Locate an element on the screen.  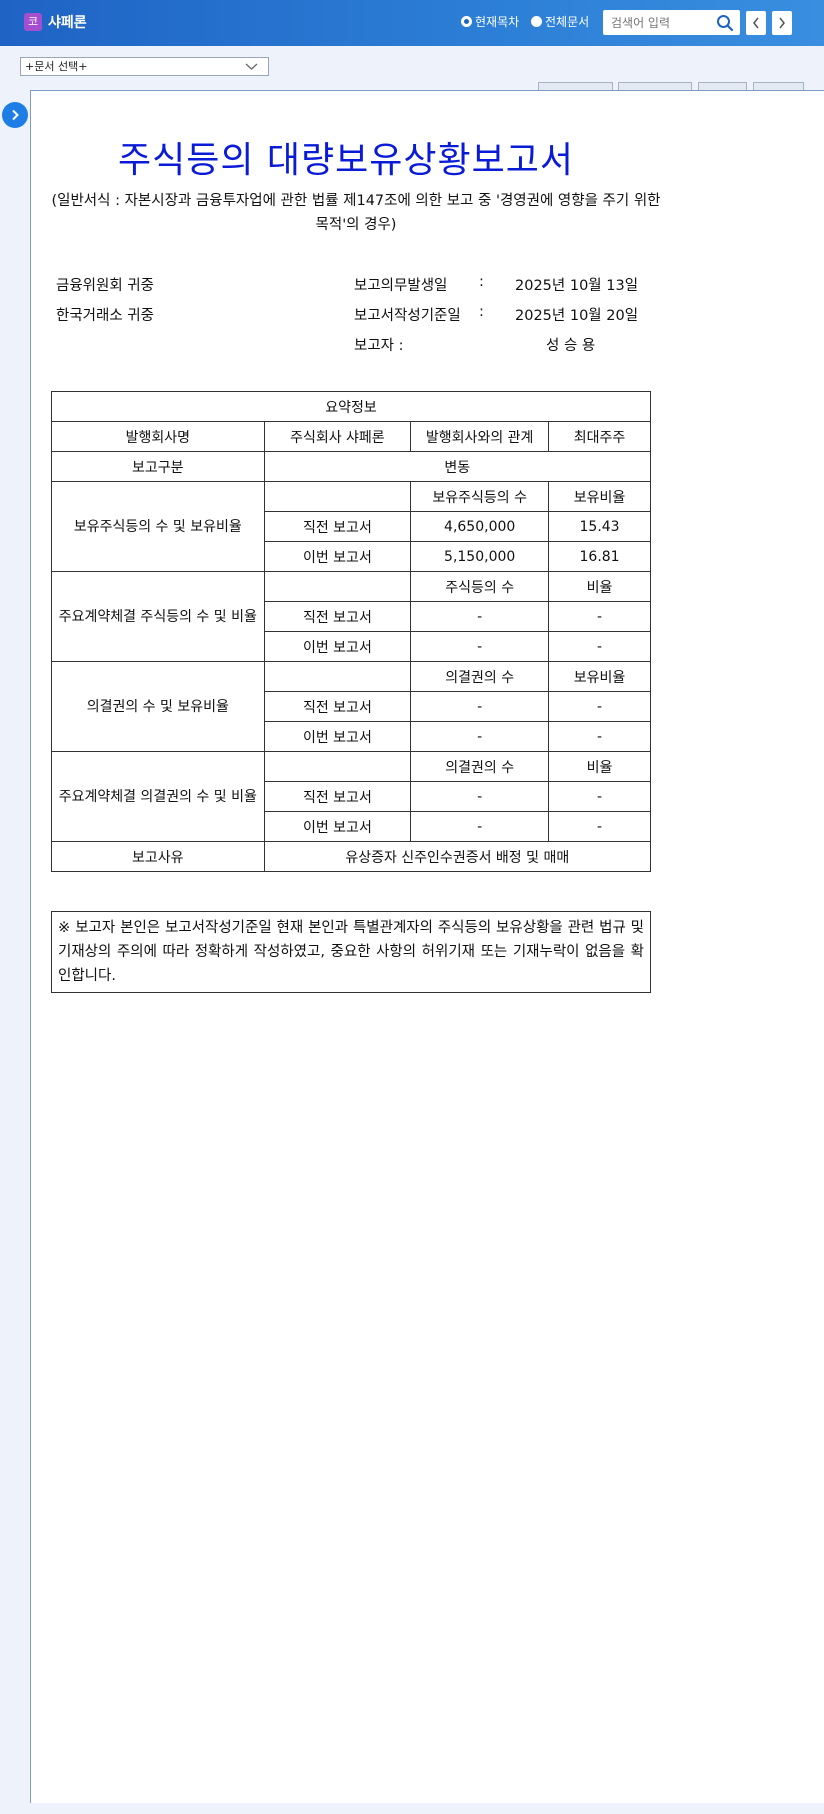
next-result-button is located at coordinates (782, 23).